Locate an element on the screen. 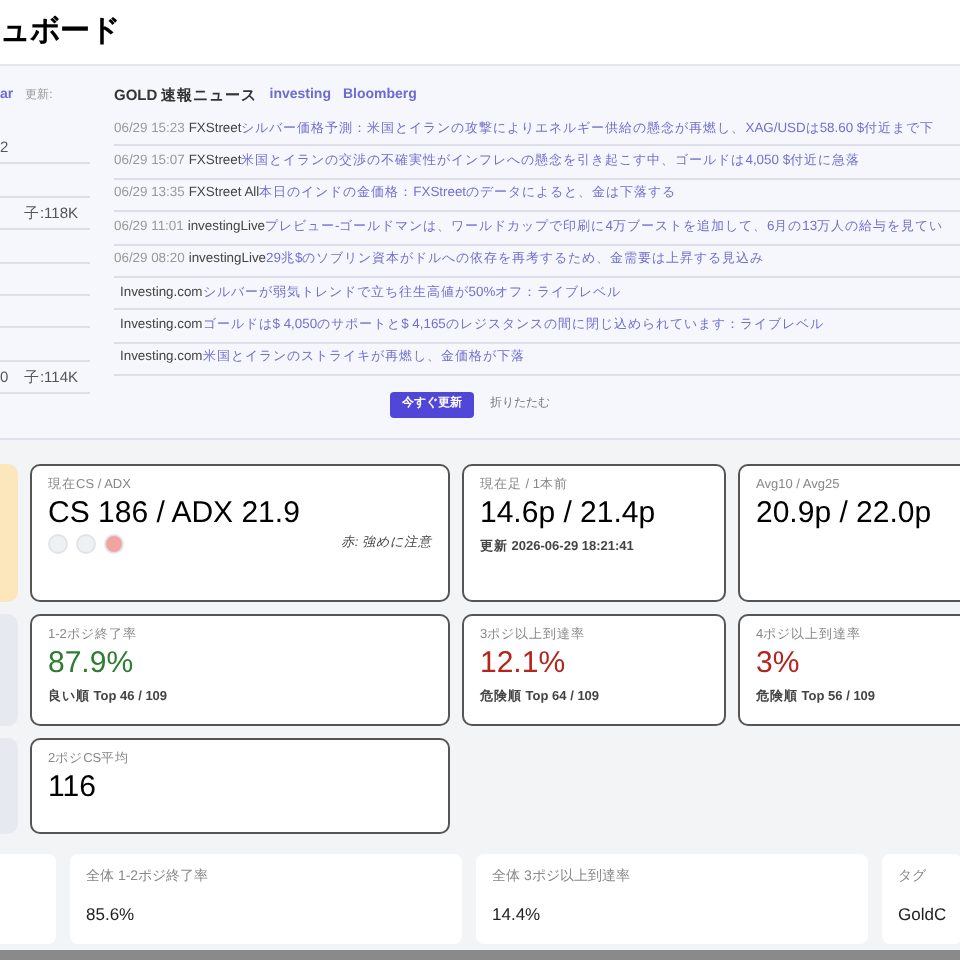 This screenshot has height=960, width=960. summary-value: 14.4% is located at coordinates (517, 914).